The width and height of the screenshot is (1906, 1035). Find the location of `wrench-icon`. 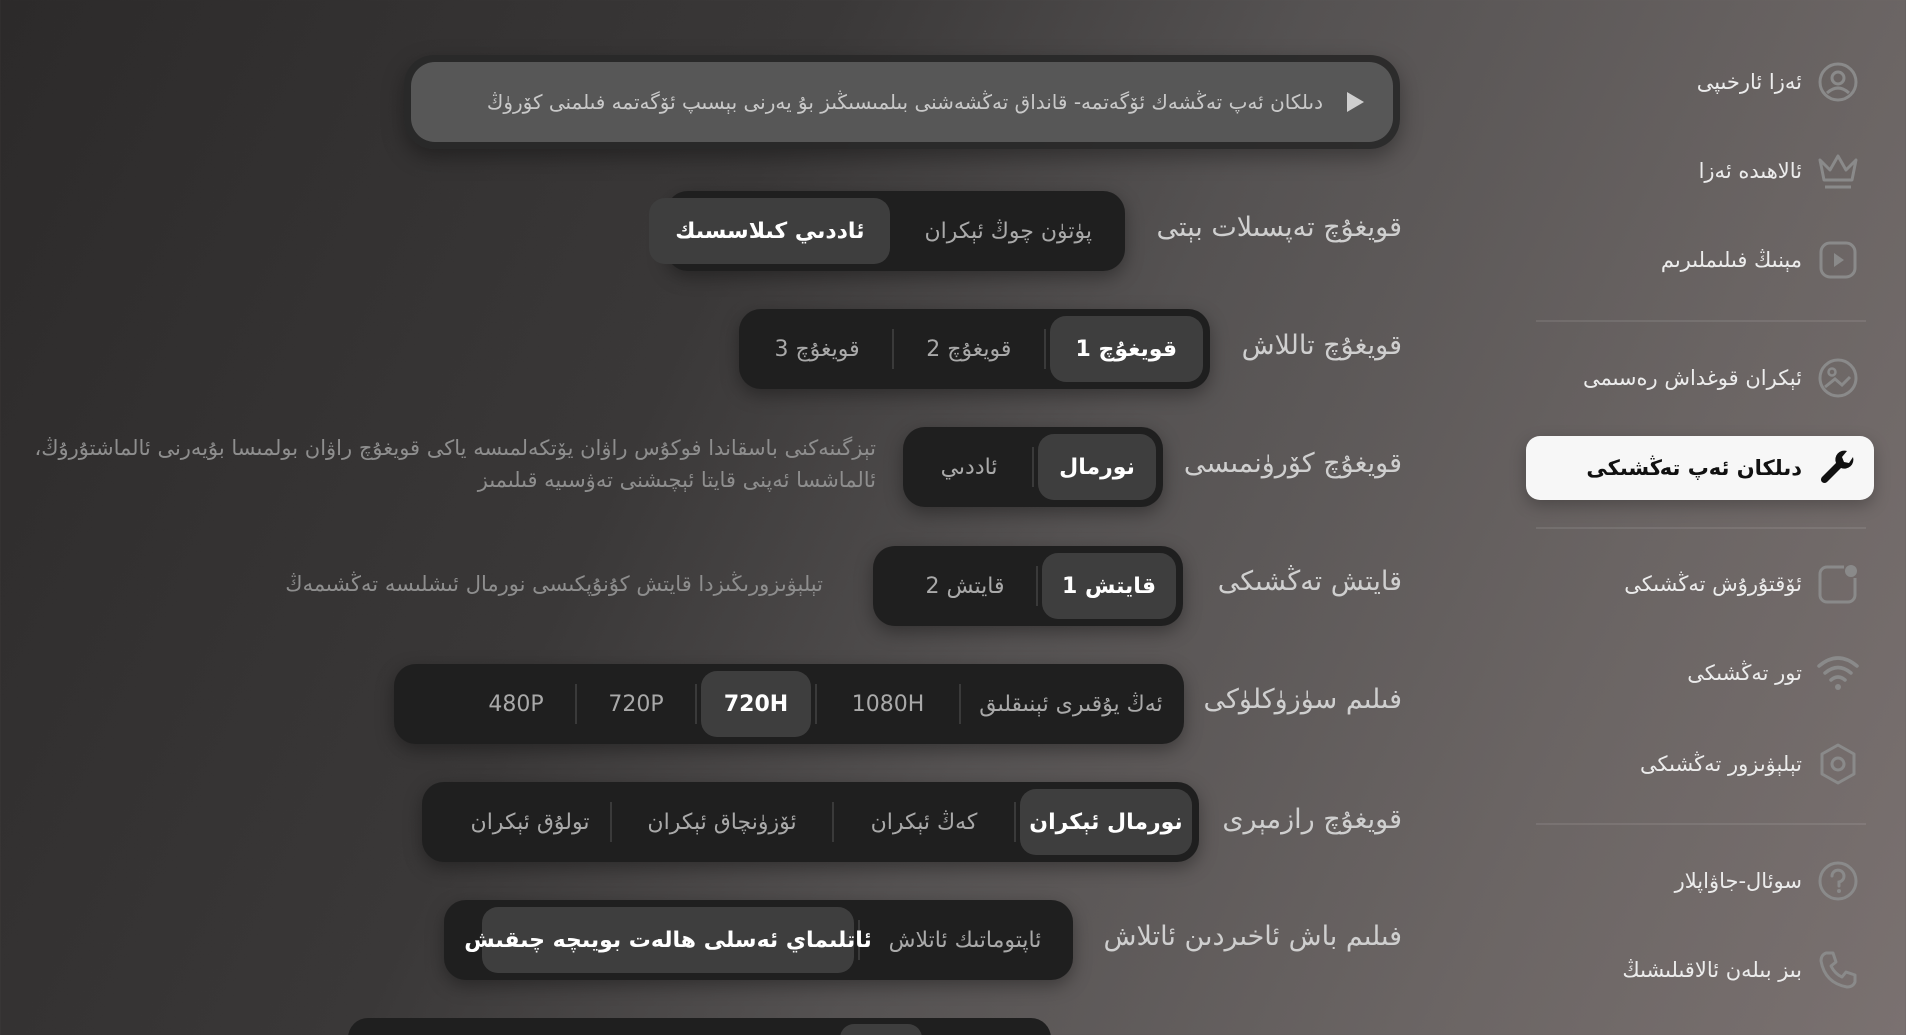

wrench-icon is located at coordinates (1838, 468).